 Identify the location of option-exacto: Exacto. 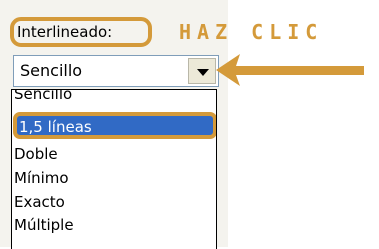
(39, 202).